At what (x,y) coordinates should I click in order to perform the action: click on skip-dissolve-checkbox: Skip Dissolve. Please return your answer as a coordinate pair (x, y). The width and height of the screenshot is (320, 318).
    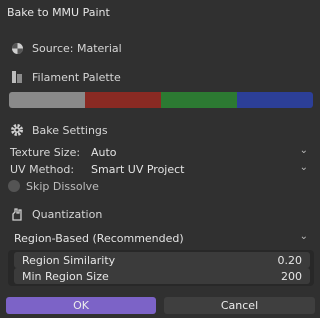
    Looking at the image, I should click on (53, 186).